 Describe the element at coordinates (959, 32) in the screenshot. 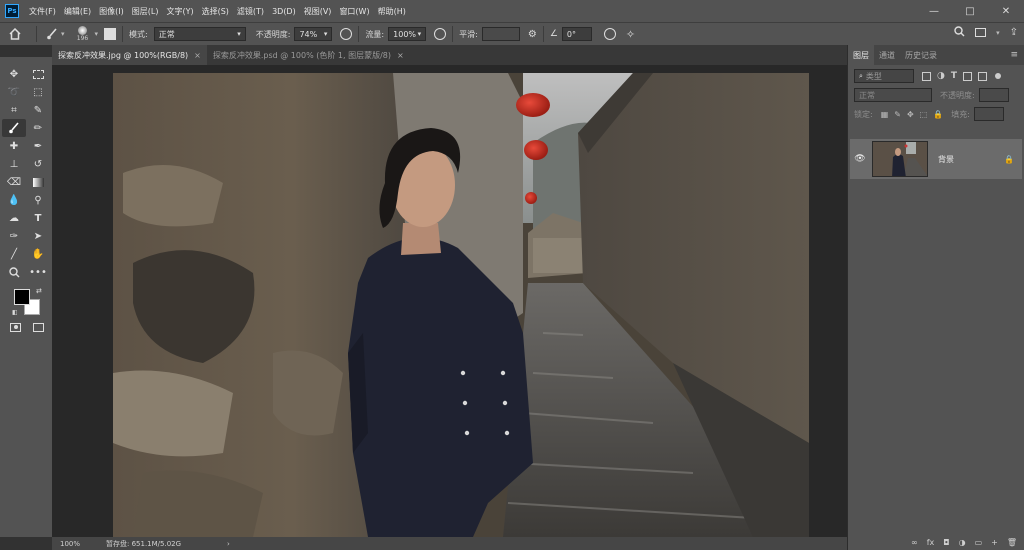

I see `search-icon` at that location.